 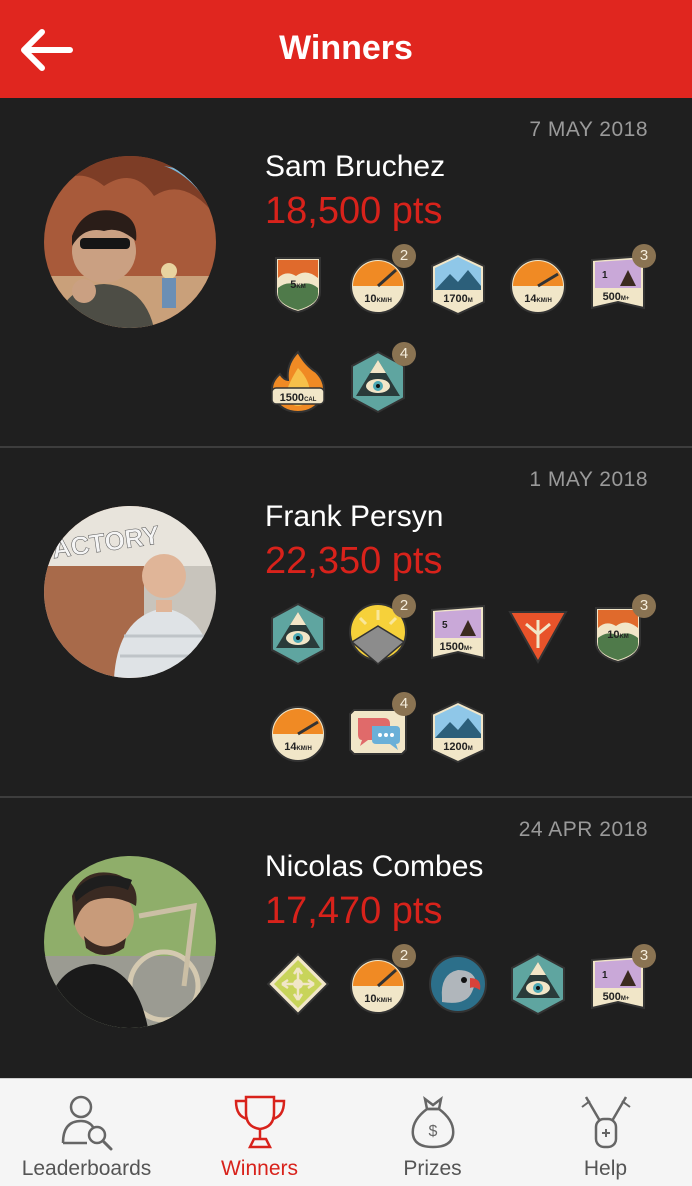 I want to click on winner-date: 1 MAY 2018, so click(x=588, y=479).